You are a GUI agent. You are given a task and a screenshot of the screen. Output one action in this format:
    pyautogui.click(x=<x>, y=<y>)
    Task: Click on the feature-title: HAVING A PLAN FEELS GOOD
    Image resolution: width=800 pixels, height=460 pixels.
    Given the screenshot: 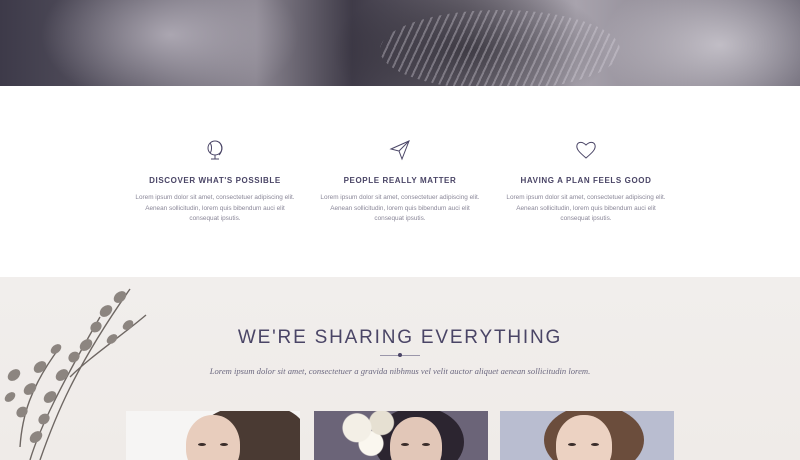 What is the action you would take?
    pyautogui.click(x=586, y=180)
    